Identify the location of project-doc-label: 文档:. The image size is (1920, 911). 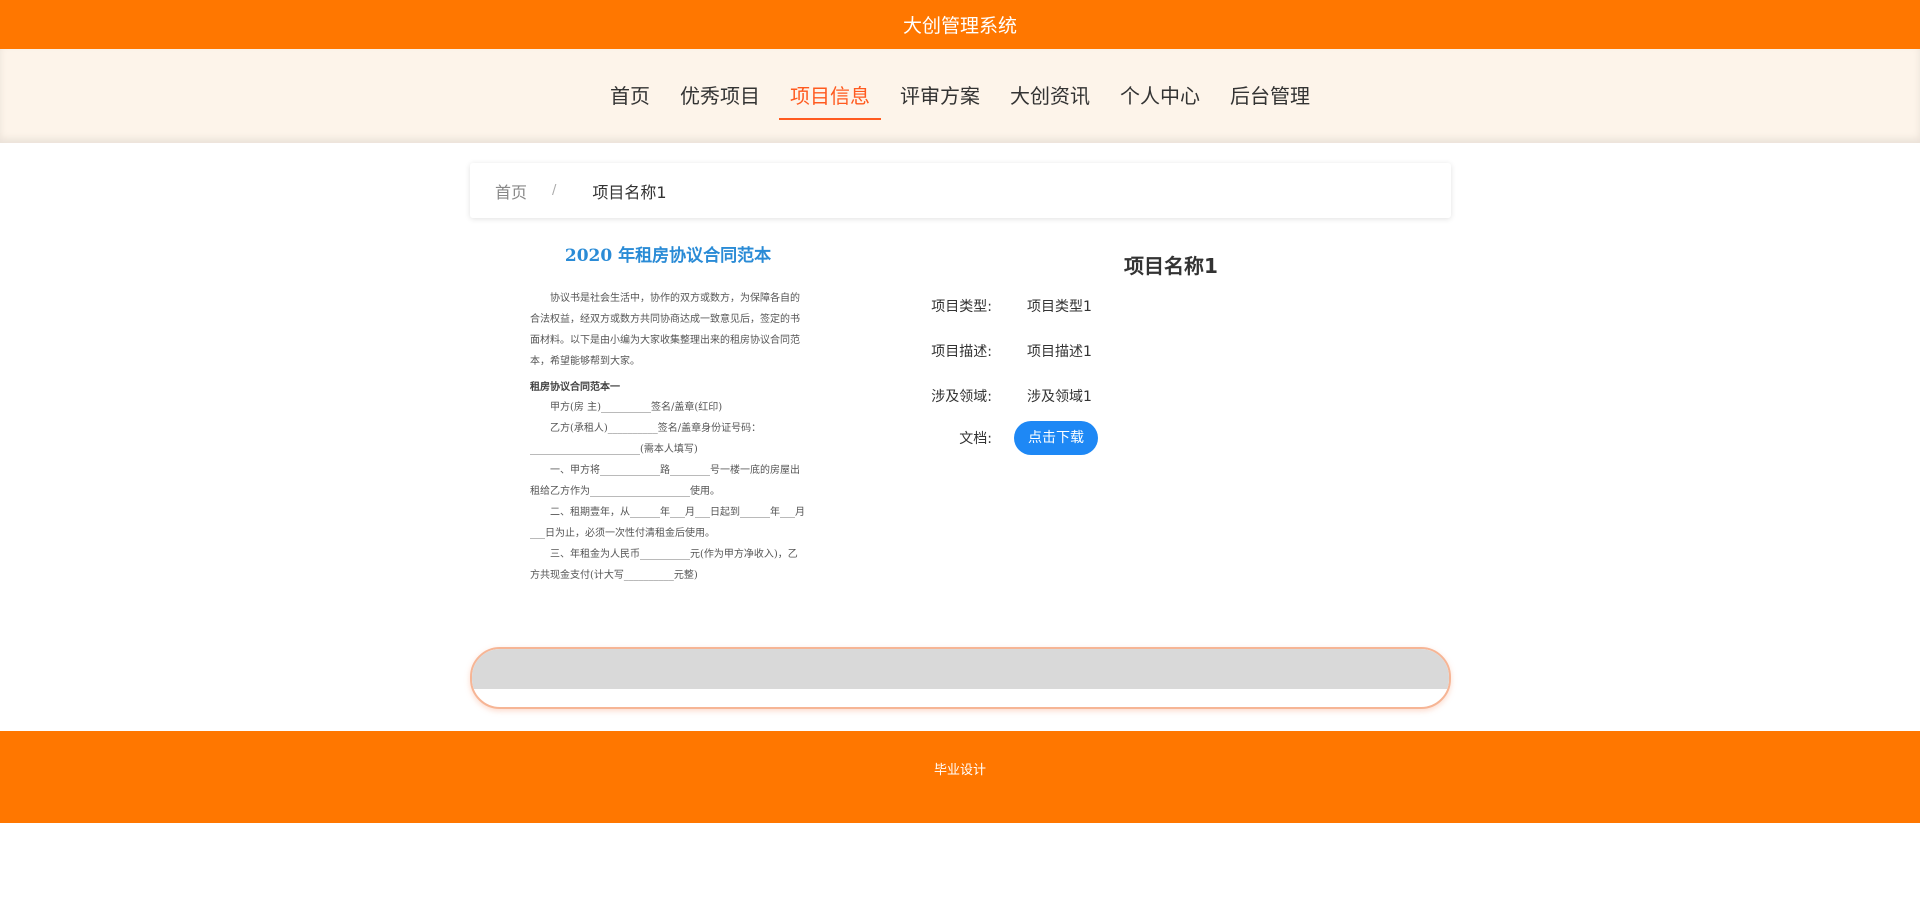
(975, 439).